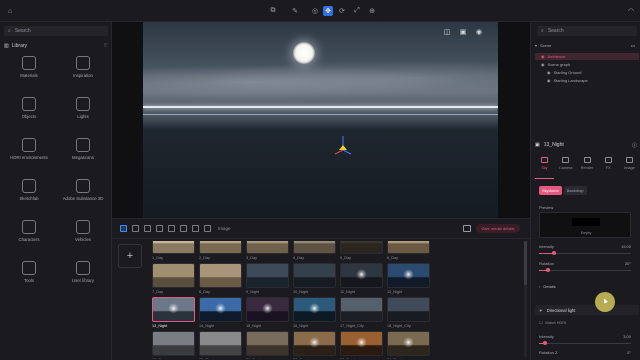  What do you see at coordinates (626, 246) in the screenshot?
I see `intensity-value: 15.00` at bounding box center [626, 246].